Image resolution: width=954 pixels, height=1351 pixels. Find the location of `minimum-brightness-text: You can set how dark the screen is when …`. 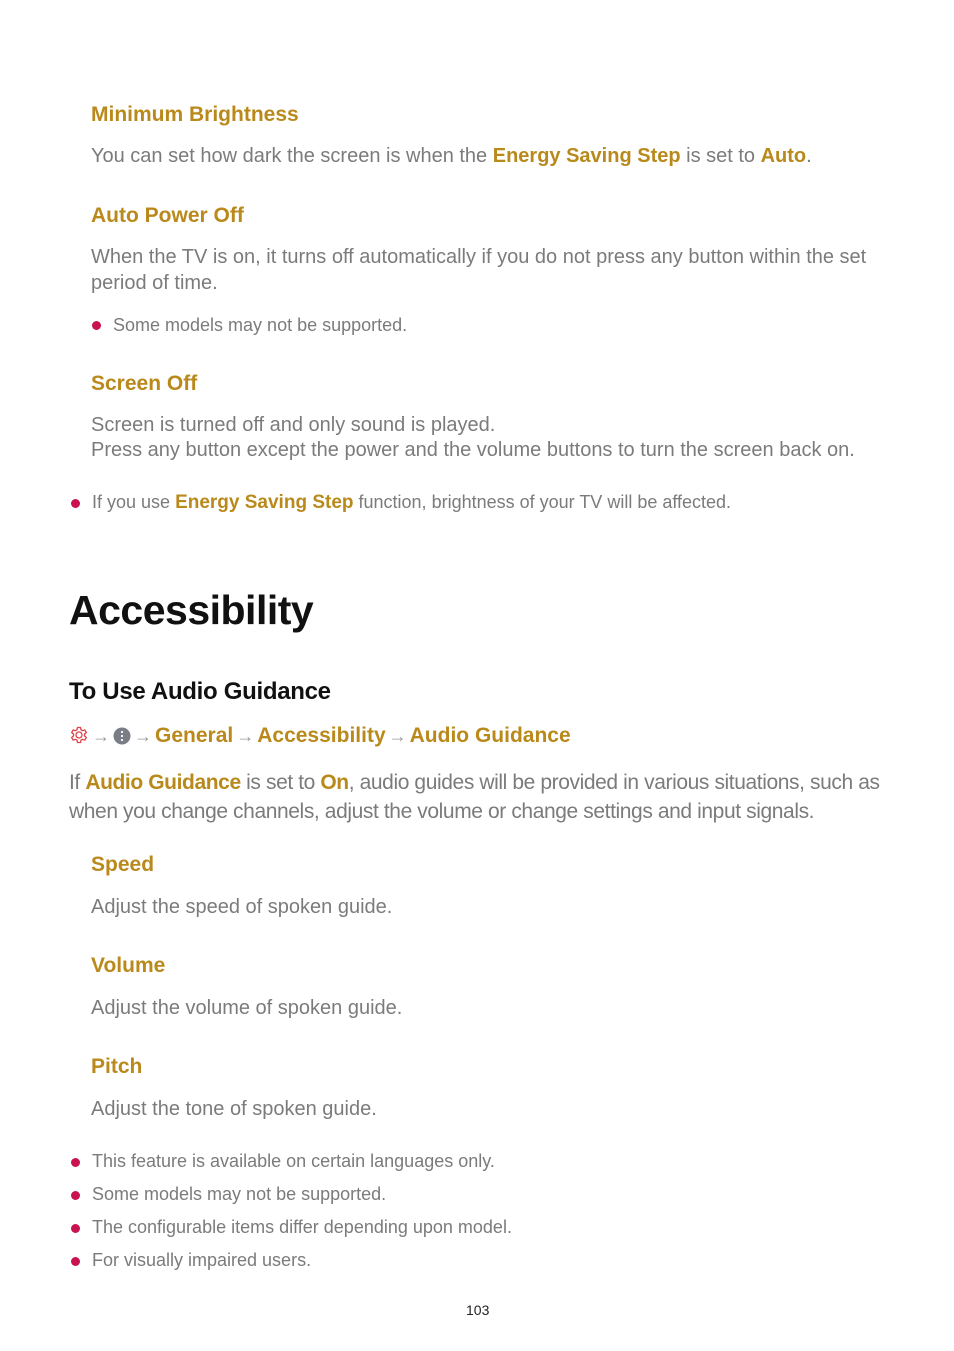

minimum-brightness-text: You can set how dark the screen is when … is located at coordinates (451, 156).